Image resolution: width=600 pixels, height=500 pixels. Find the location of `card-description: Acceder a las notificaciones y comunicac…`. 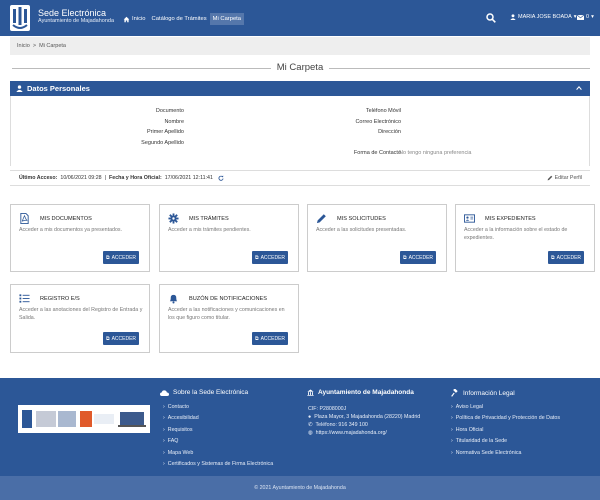

card-description: Acceder a las notificaciones y comunicac… is located at coordinates (226, 314).